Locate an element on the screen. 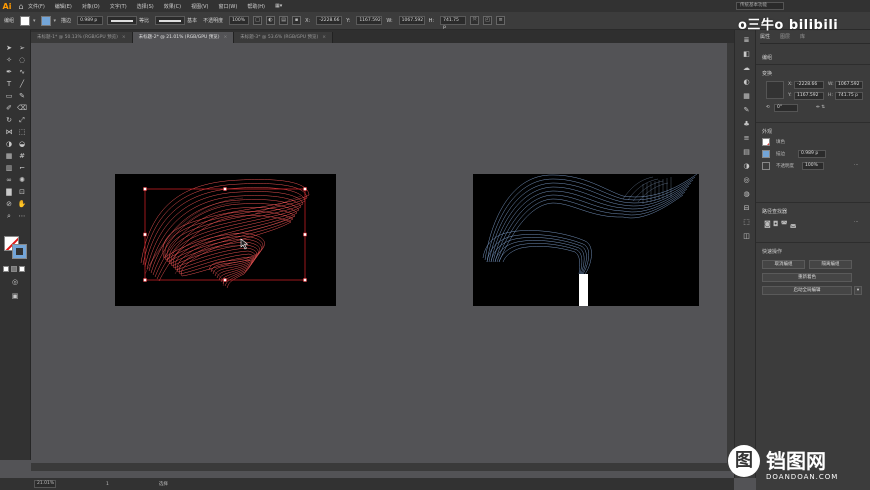  tab-document-3: 未标题-3* @ 53.6% (RGB/GPU 预览) × is located at coordinates (284, 37).